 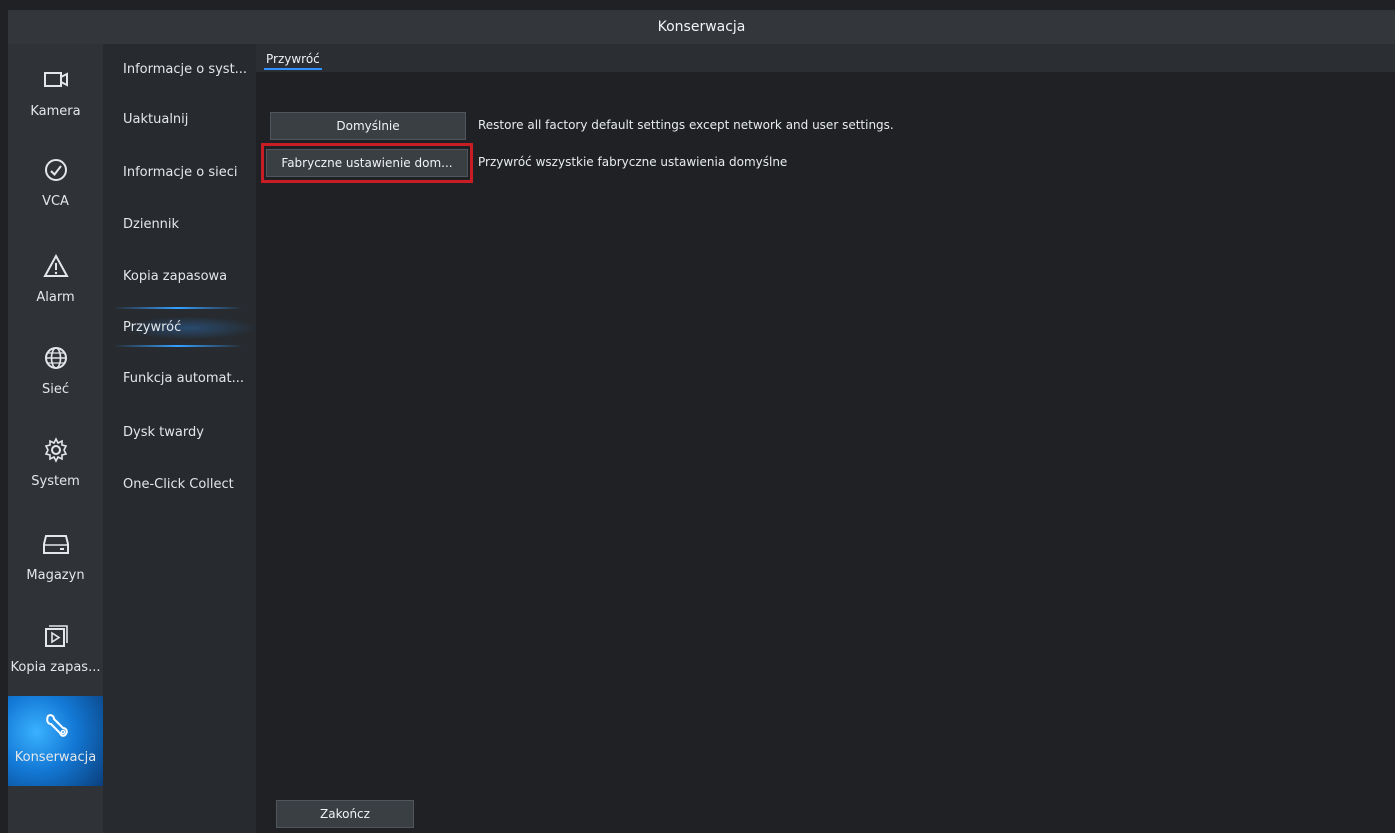 What do you see at coordinates (56, 170) in the screenshot?
I see `vca-icon` at bounding box center [56, 170].